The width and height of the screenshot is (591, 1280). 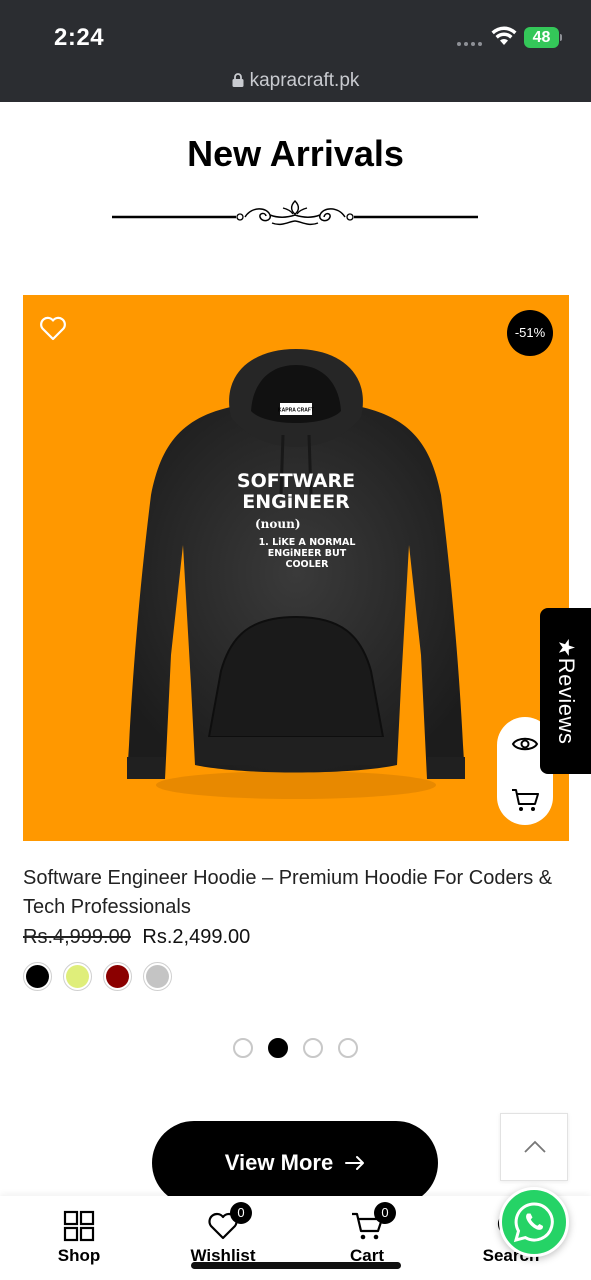 What do you see at coordinates (77, 937) in the screenshot?
I see `price-original: Rs.4,999.00` at bounding box center [77, 937].